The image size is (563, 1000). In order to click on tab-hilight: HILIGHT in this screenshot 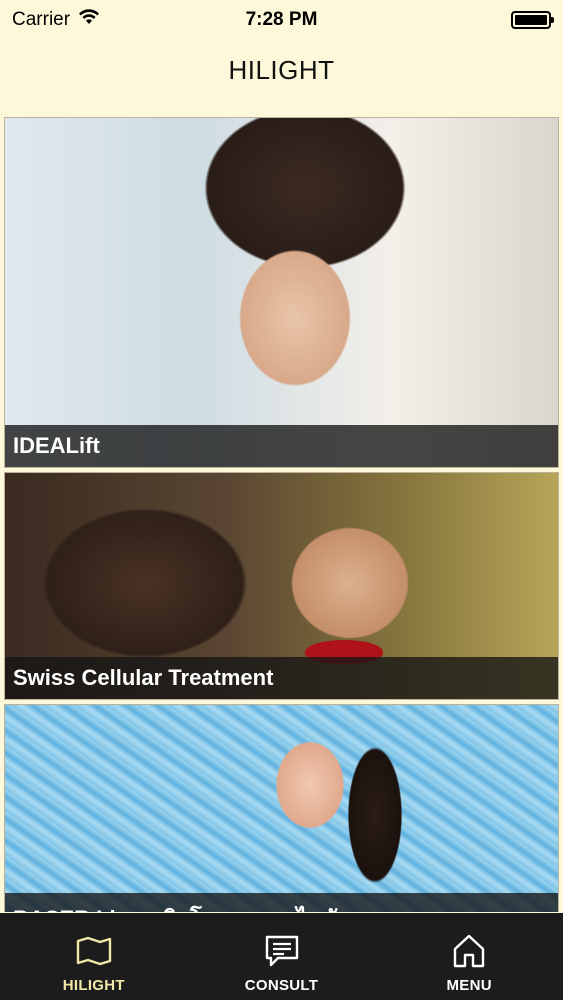, I will do `click(94, 956)`.